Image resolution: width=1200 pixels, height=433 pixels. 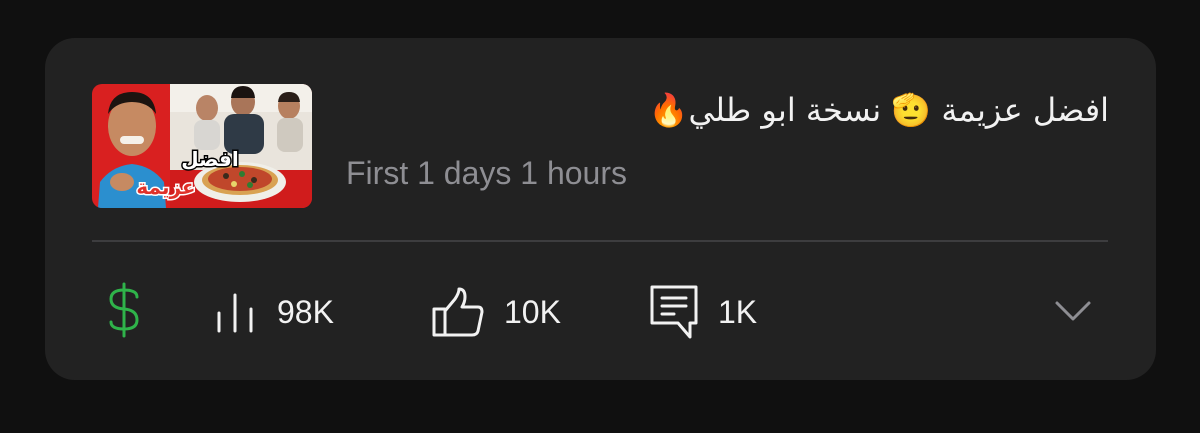 I want to click on likes-count: 10K, so click(x=532, y=312).